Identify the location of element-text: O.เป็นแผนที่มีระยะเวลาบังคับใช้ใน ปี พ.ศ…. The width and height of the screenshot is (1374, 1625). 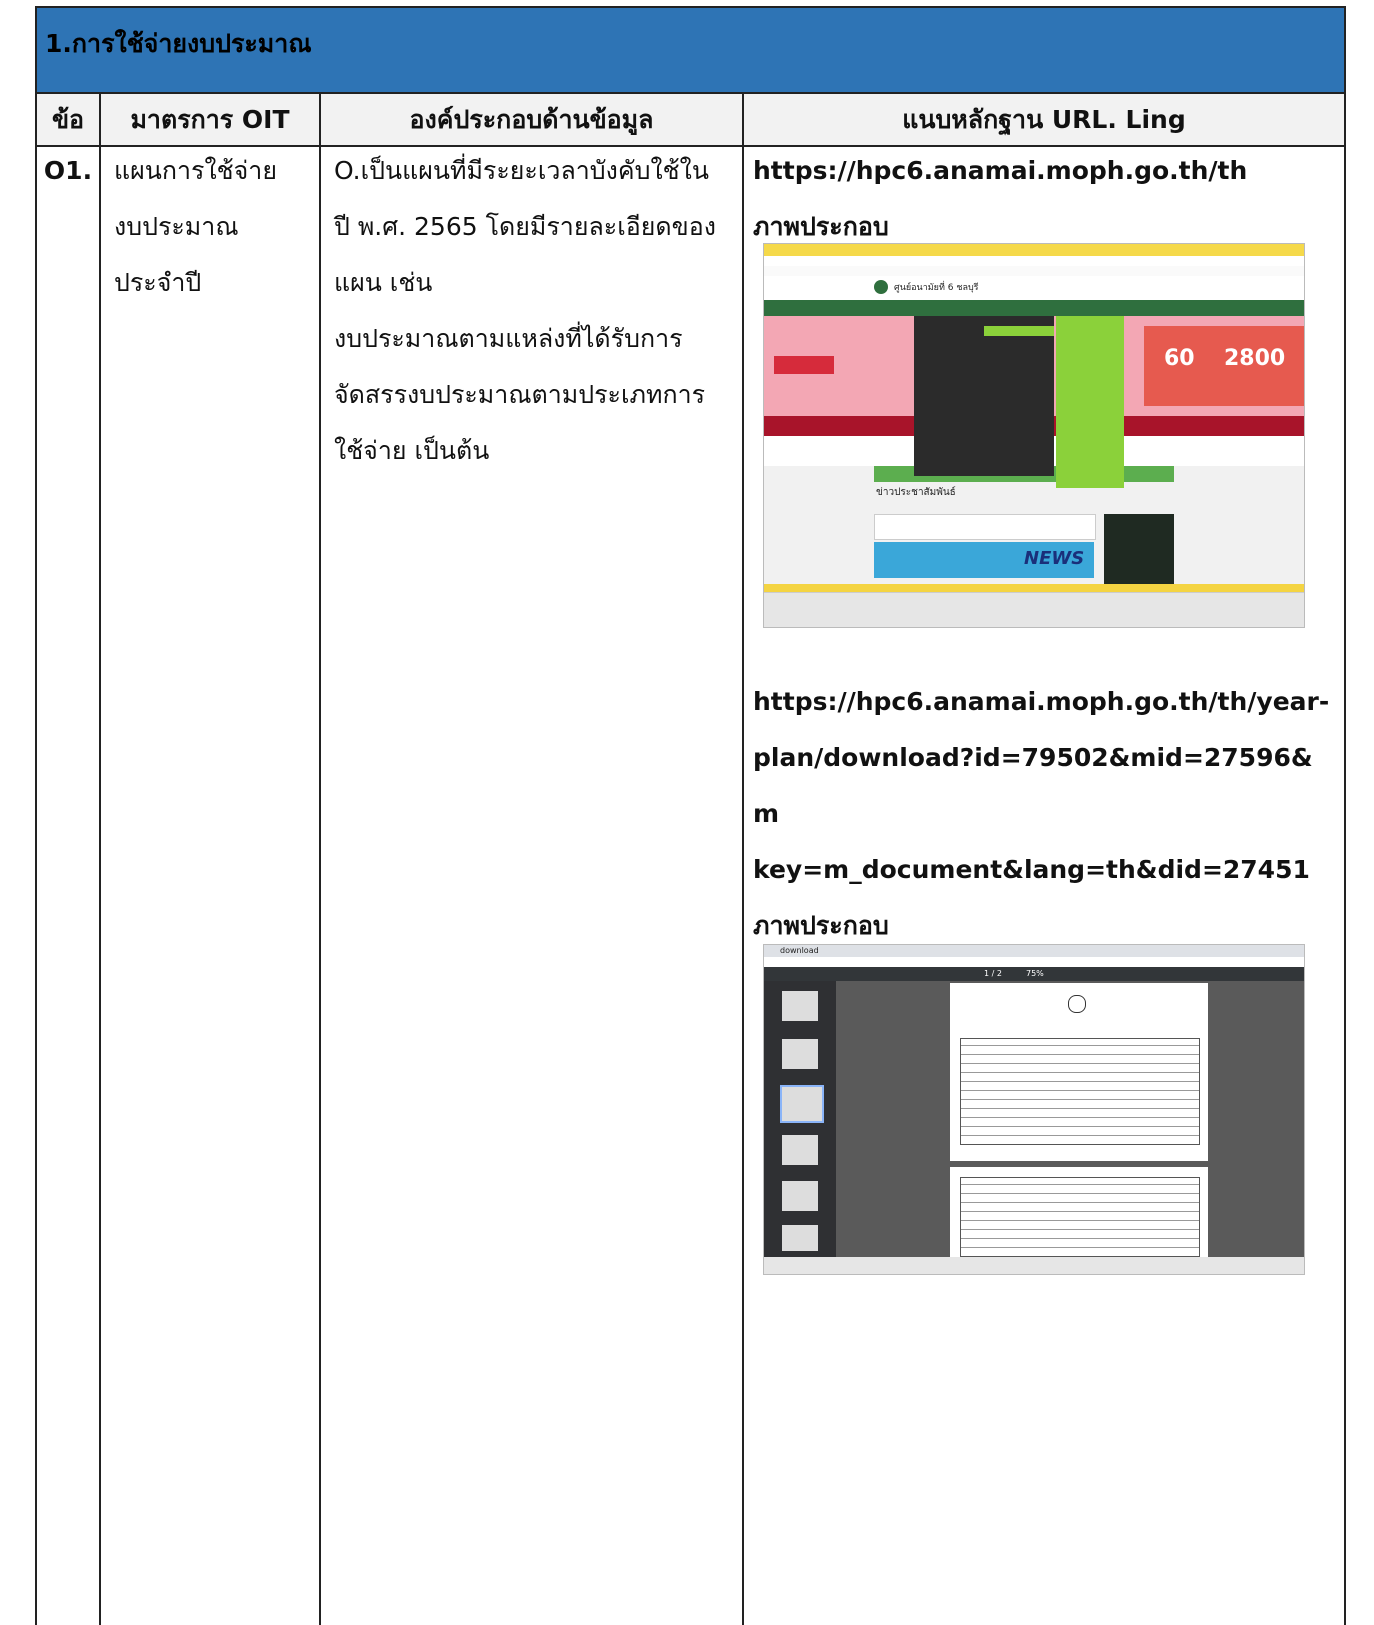
(534, 311).